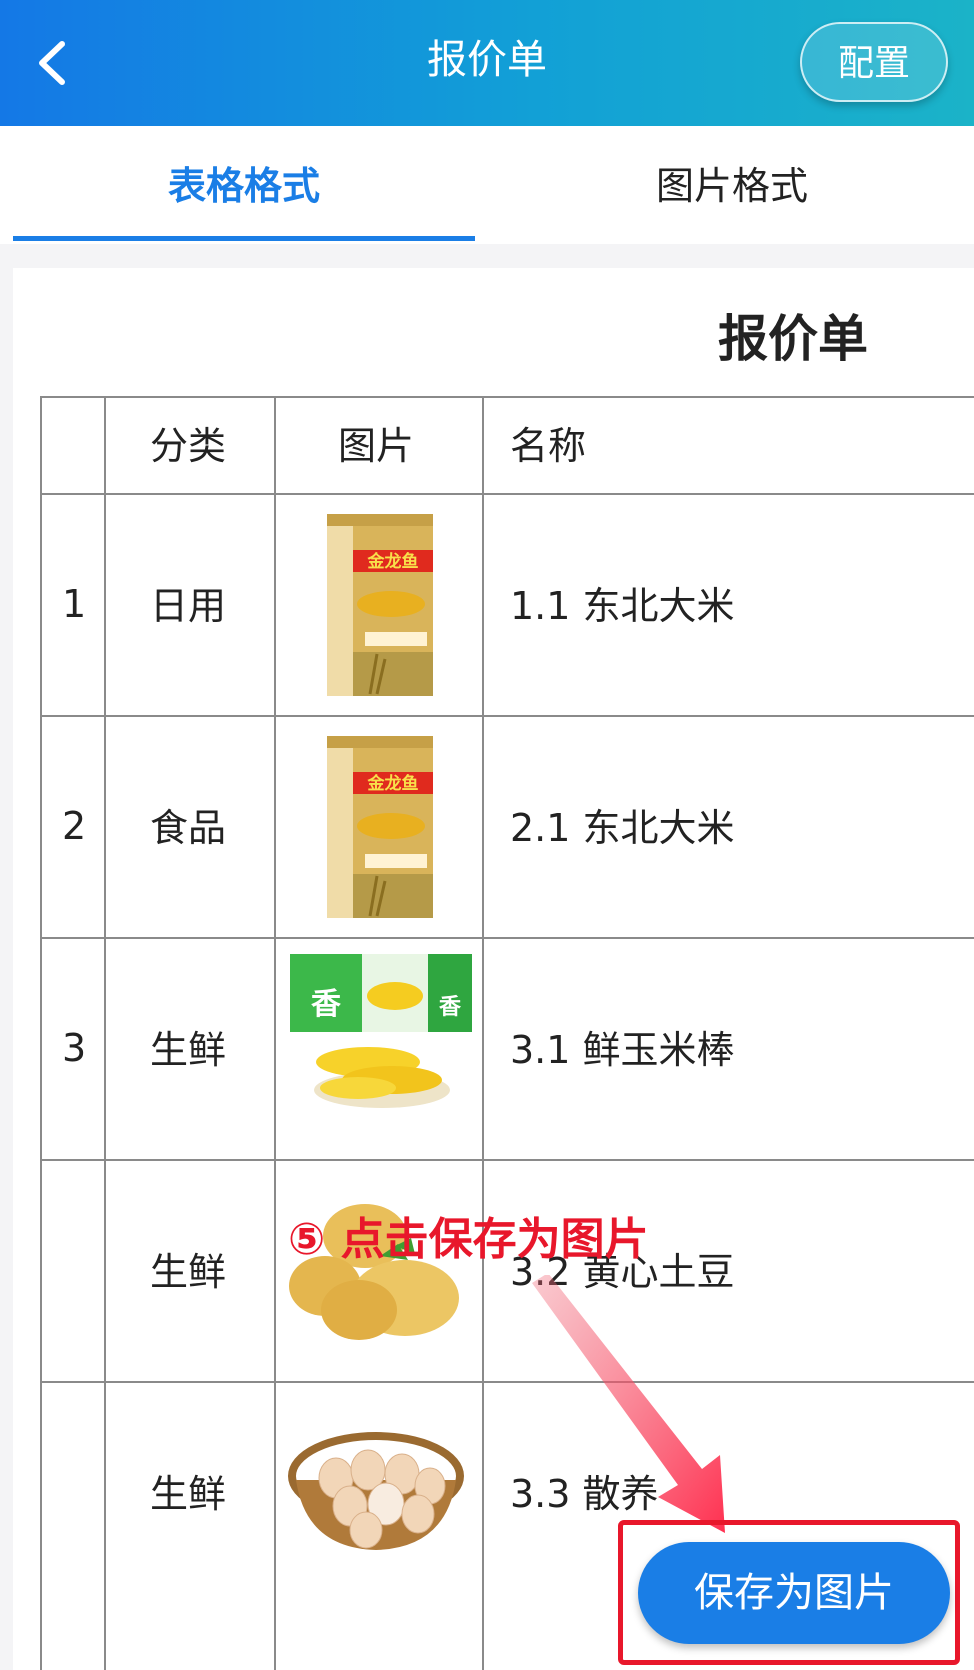 Image resolution: width=974 pixels, height=1670 pixels. Describe the element at coordinates (188, 446) in the screenshot. I see `column-header-category: 分类` at that location.